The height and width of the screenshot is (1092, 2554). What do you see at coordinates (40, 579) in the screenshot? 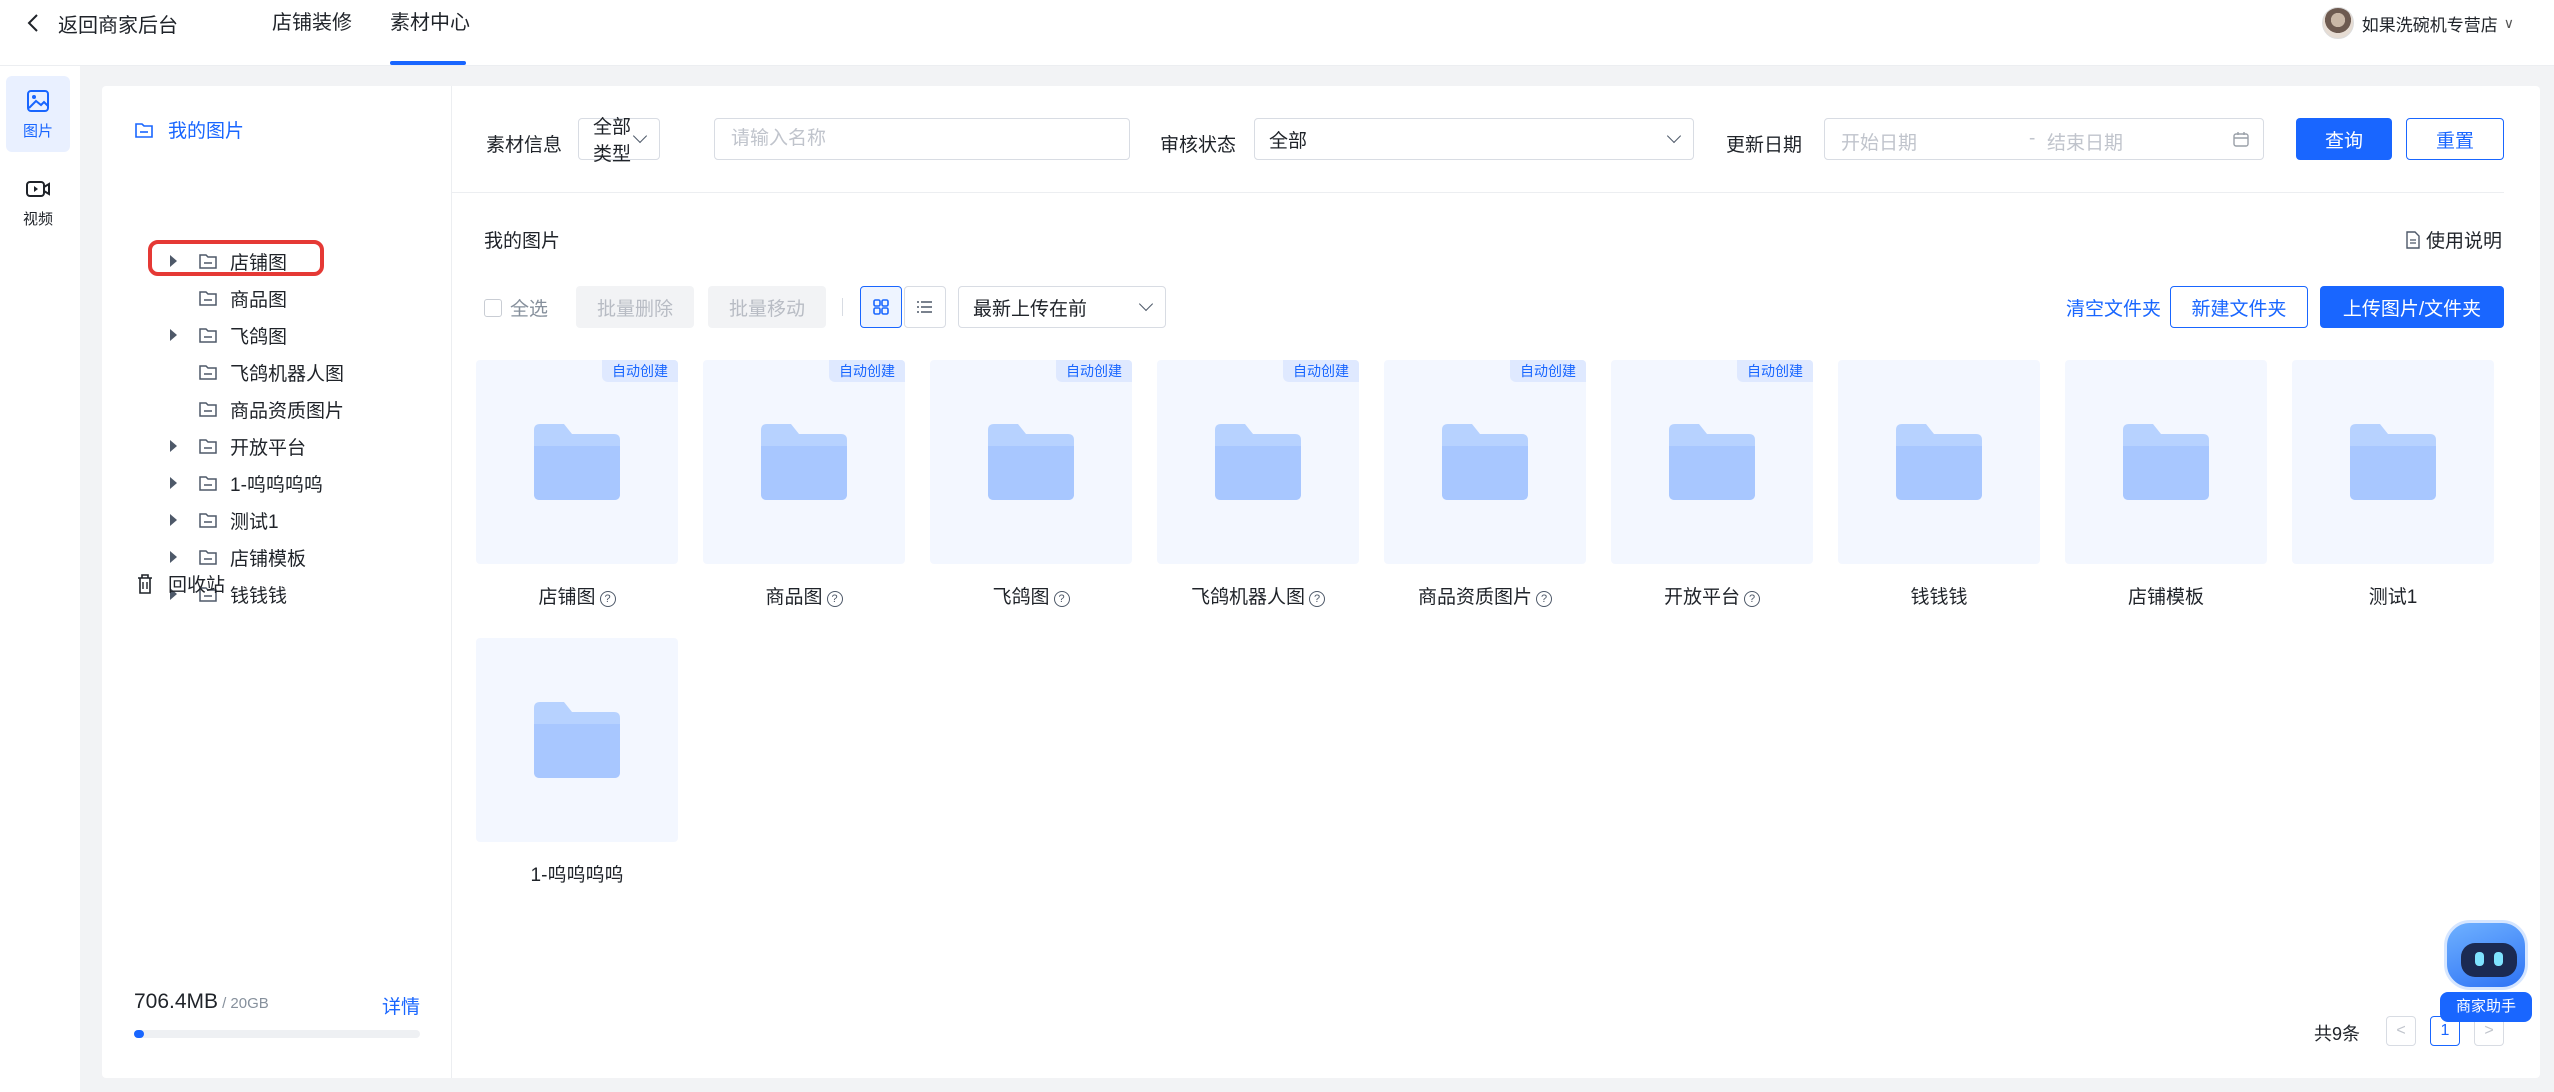
I see `left-rail: 图片 视频` at bounding box center [40, 579].